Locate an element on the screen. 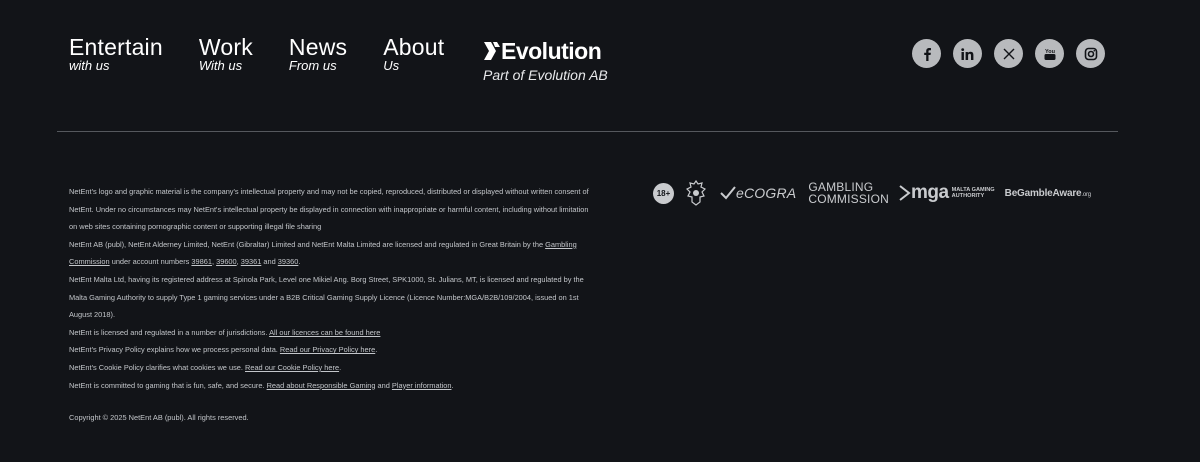 Image resolution: width=1200 pixels, height=462 pixels. nav-subtitle: with us is located at coordinates (89, 65).